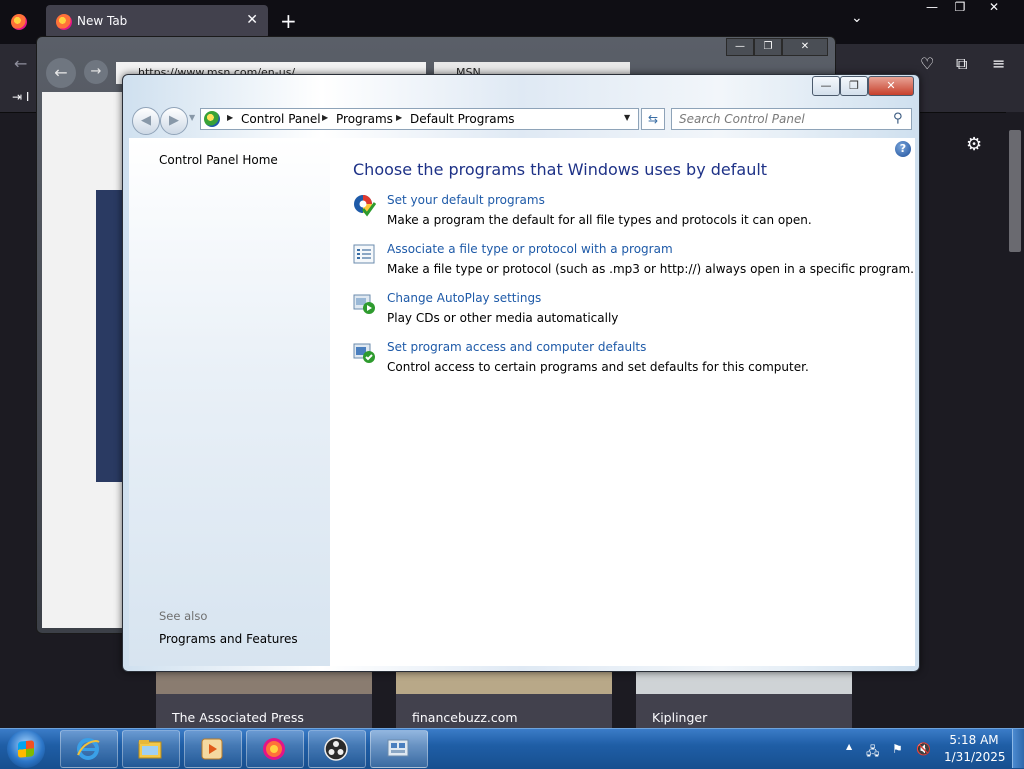 The width and height of the screenshot is (1024, 769). Describe the element at coordinates (1018, 748) in the screenshot. I see `show-desktop-button` at that location.